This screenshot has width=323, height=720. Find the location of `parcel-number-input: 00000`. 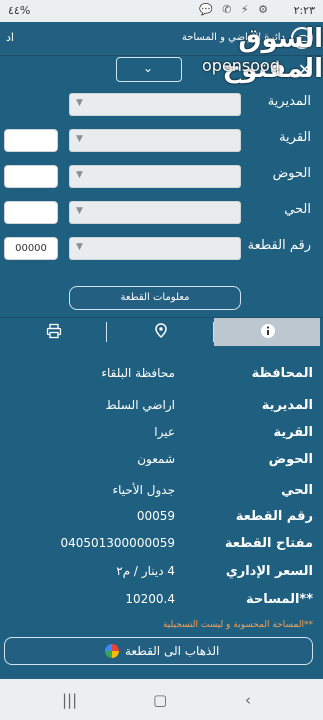

parcel-number-input: 00000 is located at coordinates (31, 248).